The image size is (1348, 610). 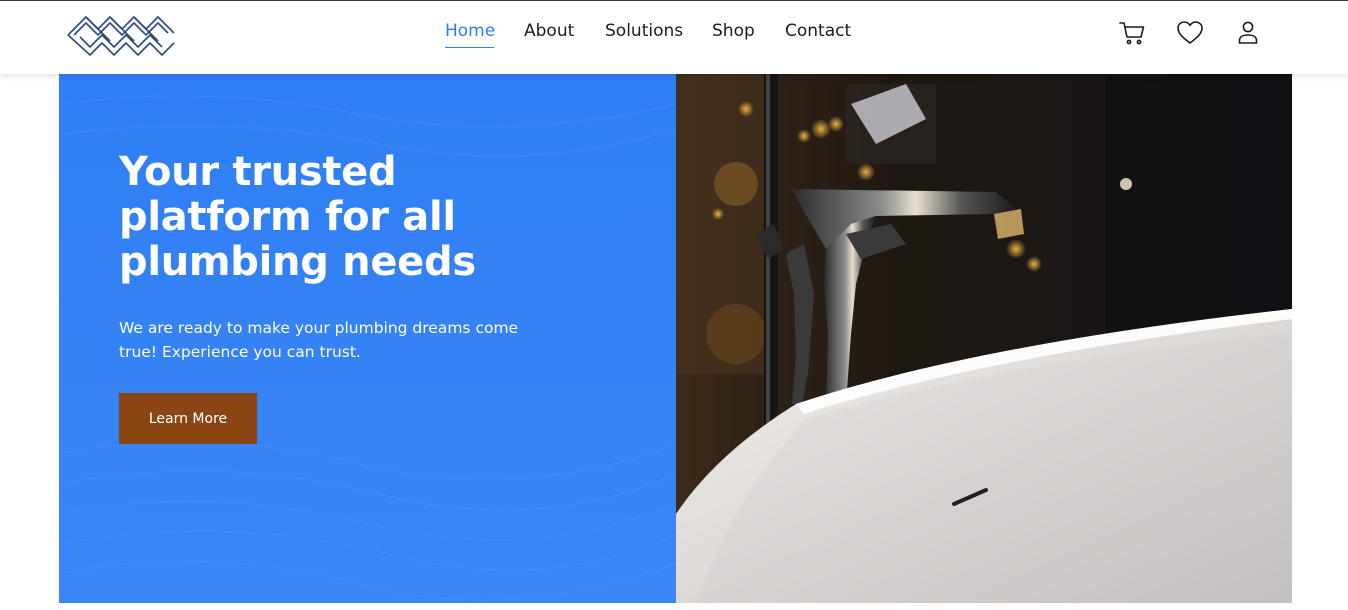 I want to click on site-header: Home About Solutions Shop Contact, so click(x=674, y=37).